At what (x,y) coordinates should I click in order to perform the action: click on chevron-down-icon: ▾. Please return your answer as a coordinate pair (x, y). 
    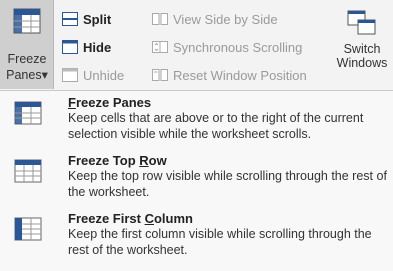
    Looking at the image, I should click on (44, 75).